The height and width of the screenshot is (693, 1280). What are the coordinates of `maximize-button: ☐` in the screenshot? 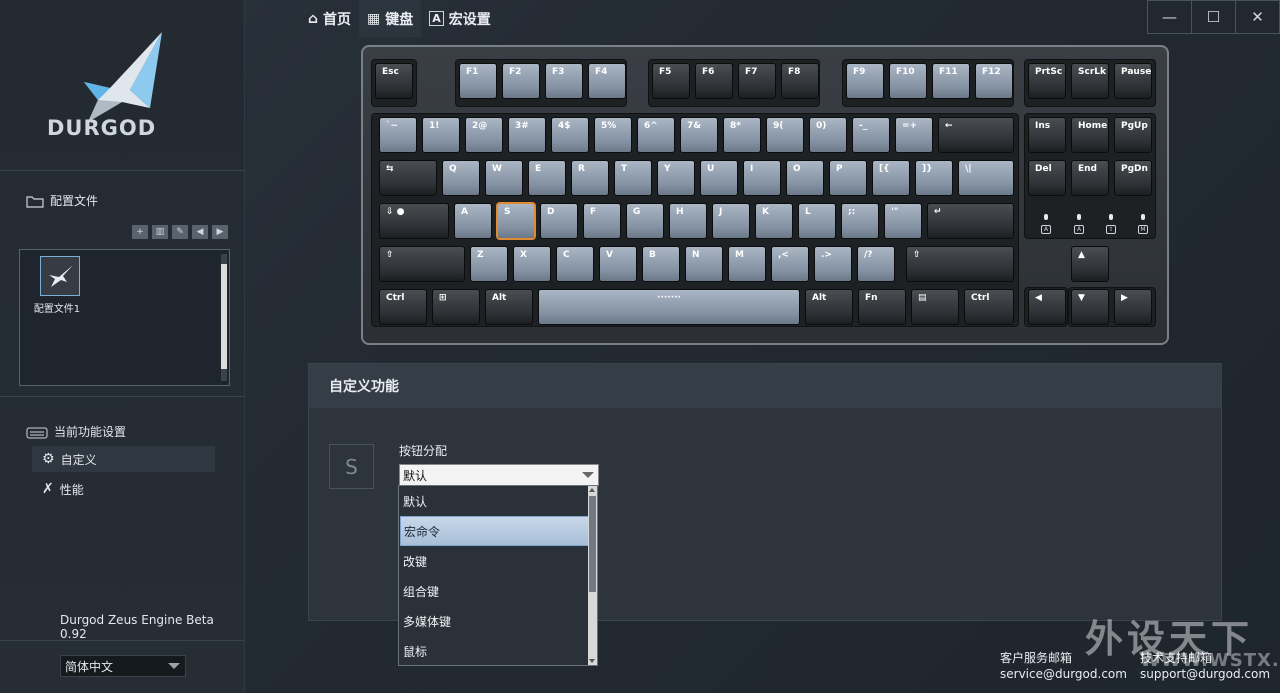 It's located at (1213, 17).